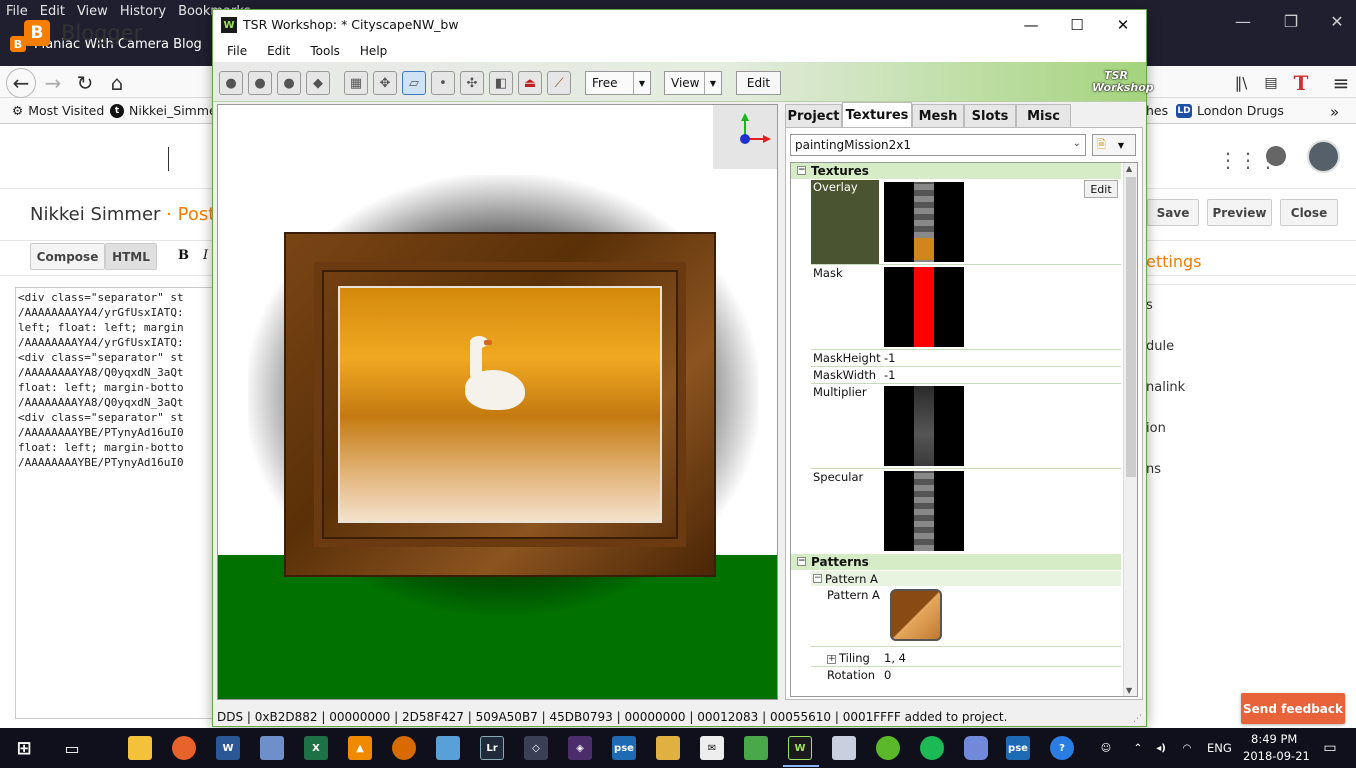  What do you see at coordinates (889, 358) in the screenshot?
I see `prop-maskheight-value: -1` at bounding box center [889, 358].